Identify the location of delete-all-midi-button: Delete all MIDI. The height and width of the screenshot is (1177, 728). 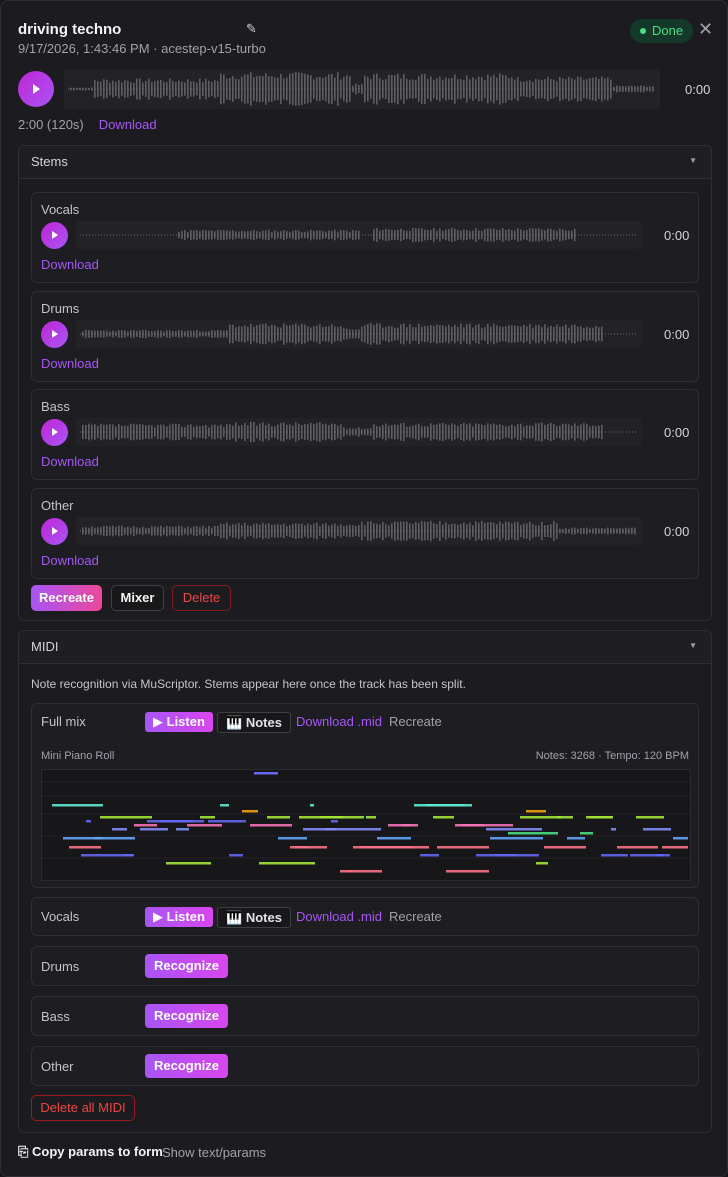
(83, 1108).